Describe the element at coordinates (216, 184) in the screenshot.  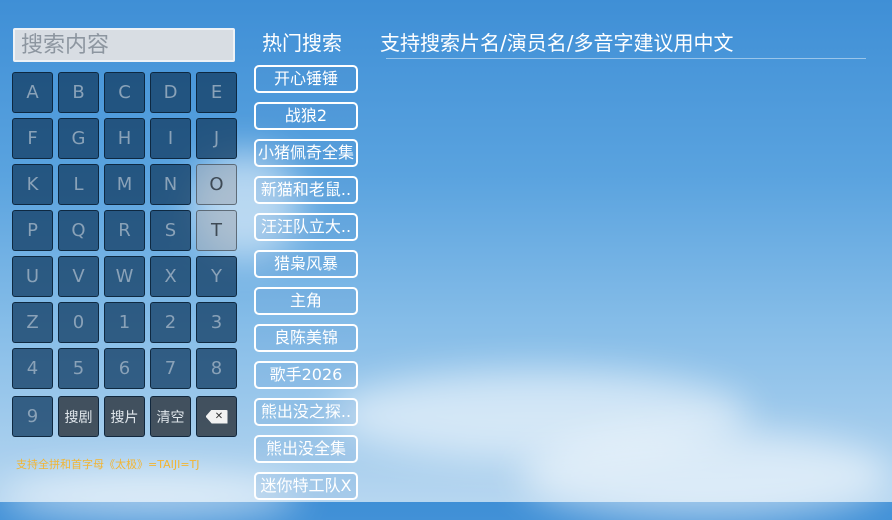
I see `key-o: O` at that location.